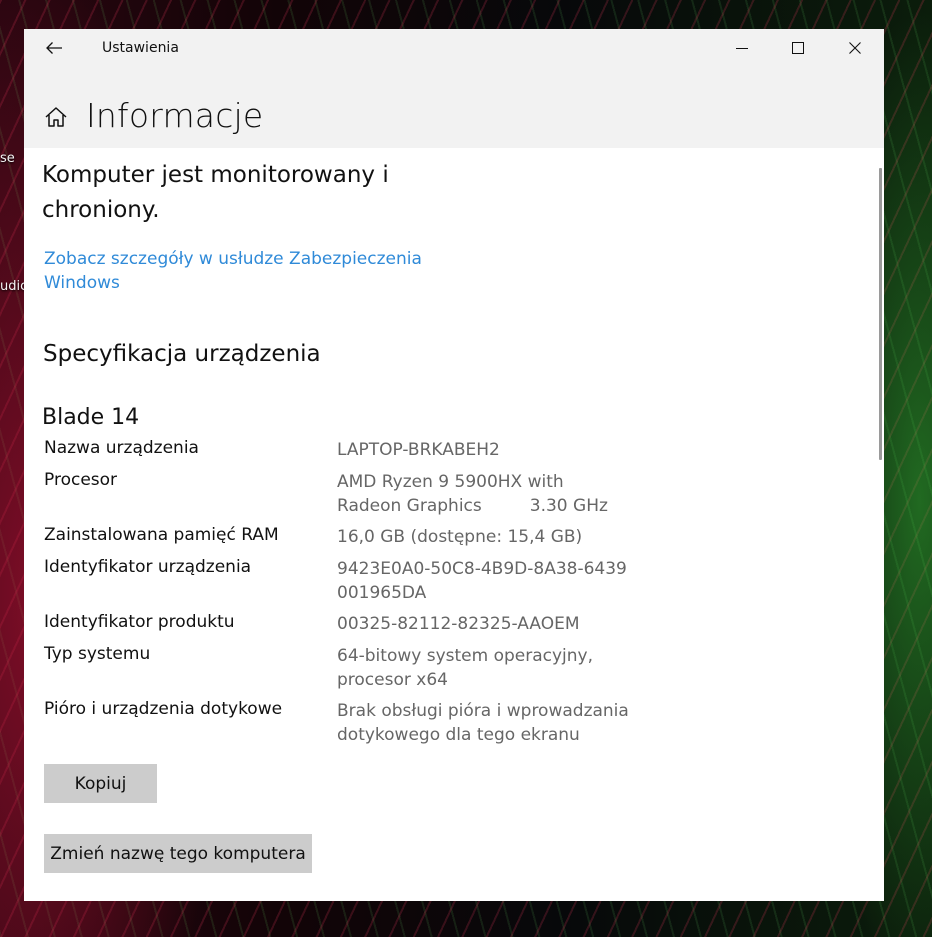 The width and height of the screenshot is (932, 937). What do you see at coordinates (161, 535) in the screenshot?
I see `spec-label: Zainstalowana pamięć RAM` at bounding box center [161, 535].